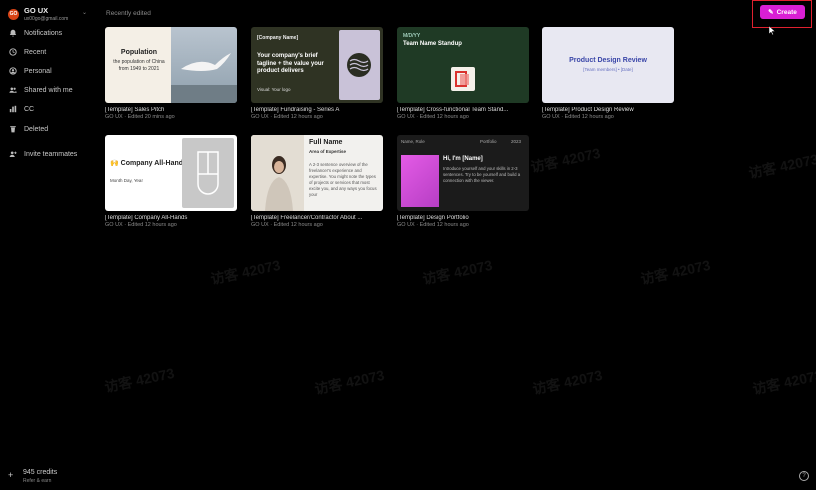 The width and height of the screenshot is (816, 490). I want to click on user-icon, so click(13, 71).